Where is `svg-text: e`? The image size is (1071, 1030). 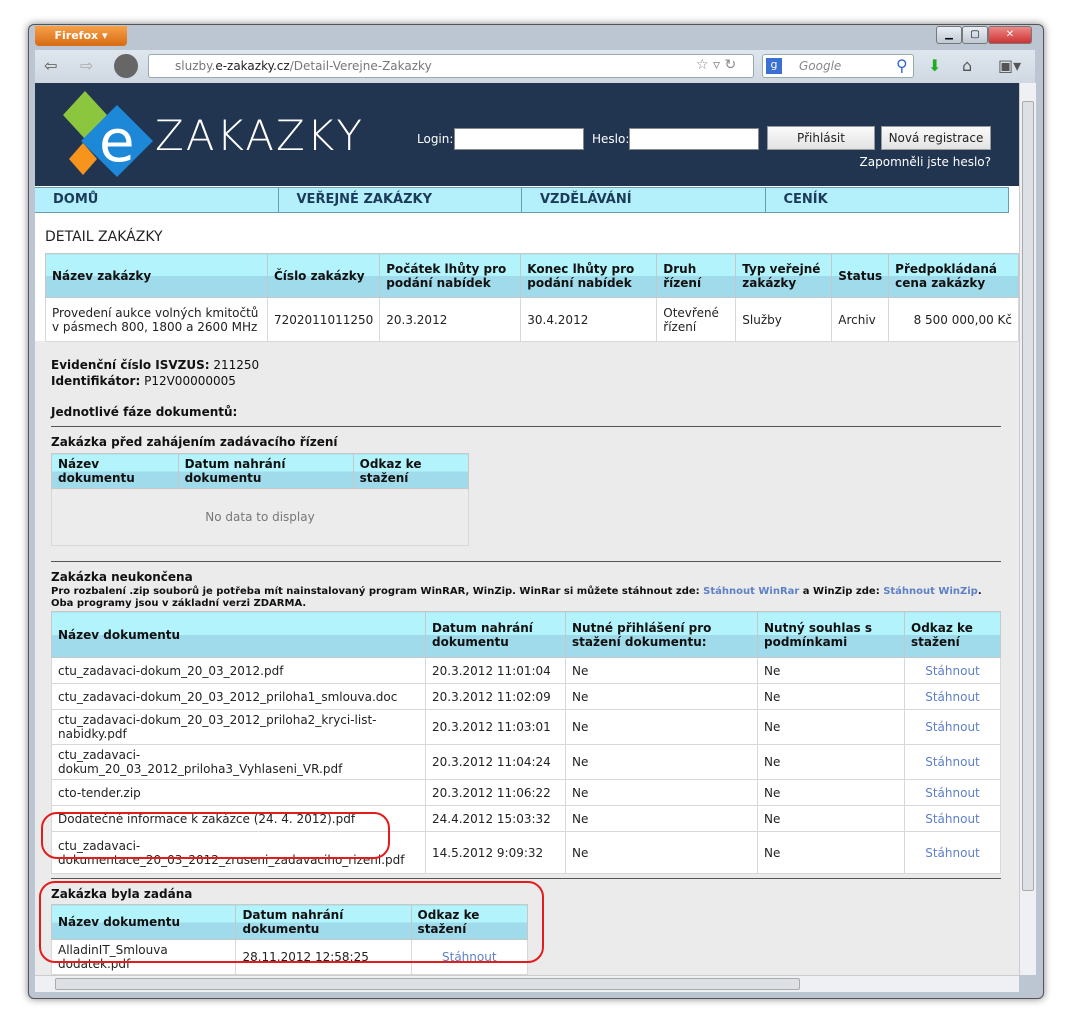
svg-text: e is located at coordinates (117, 141).